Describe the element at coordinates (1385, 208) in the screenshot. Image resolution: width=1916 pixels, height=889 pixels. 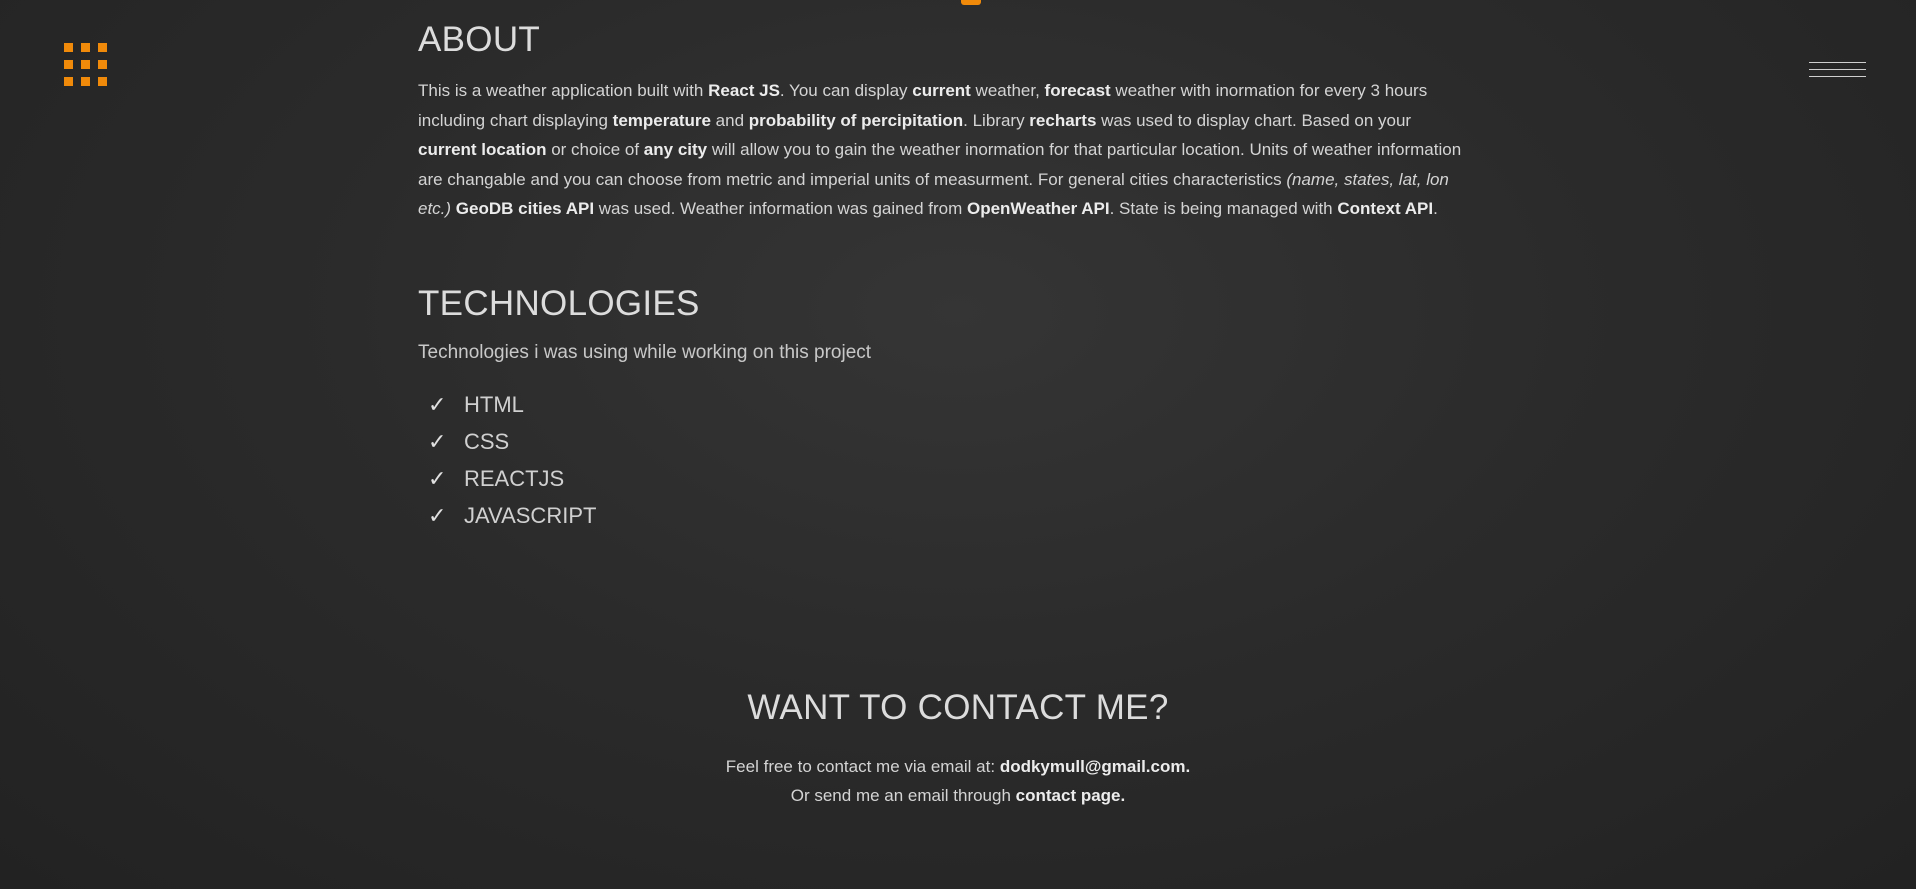
I see `about-text-segment: Context API` at that location.